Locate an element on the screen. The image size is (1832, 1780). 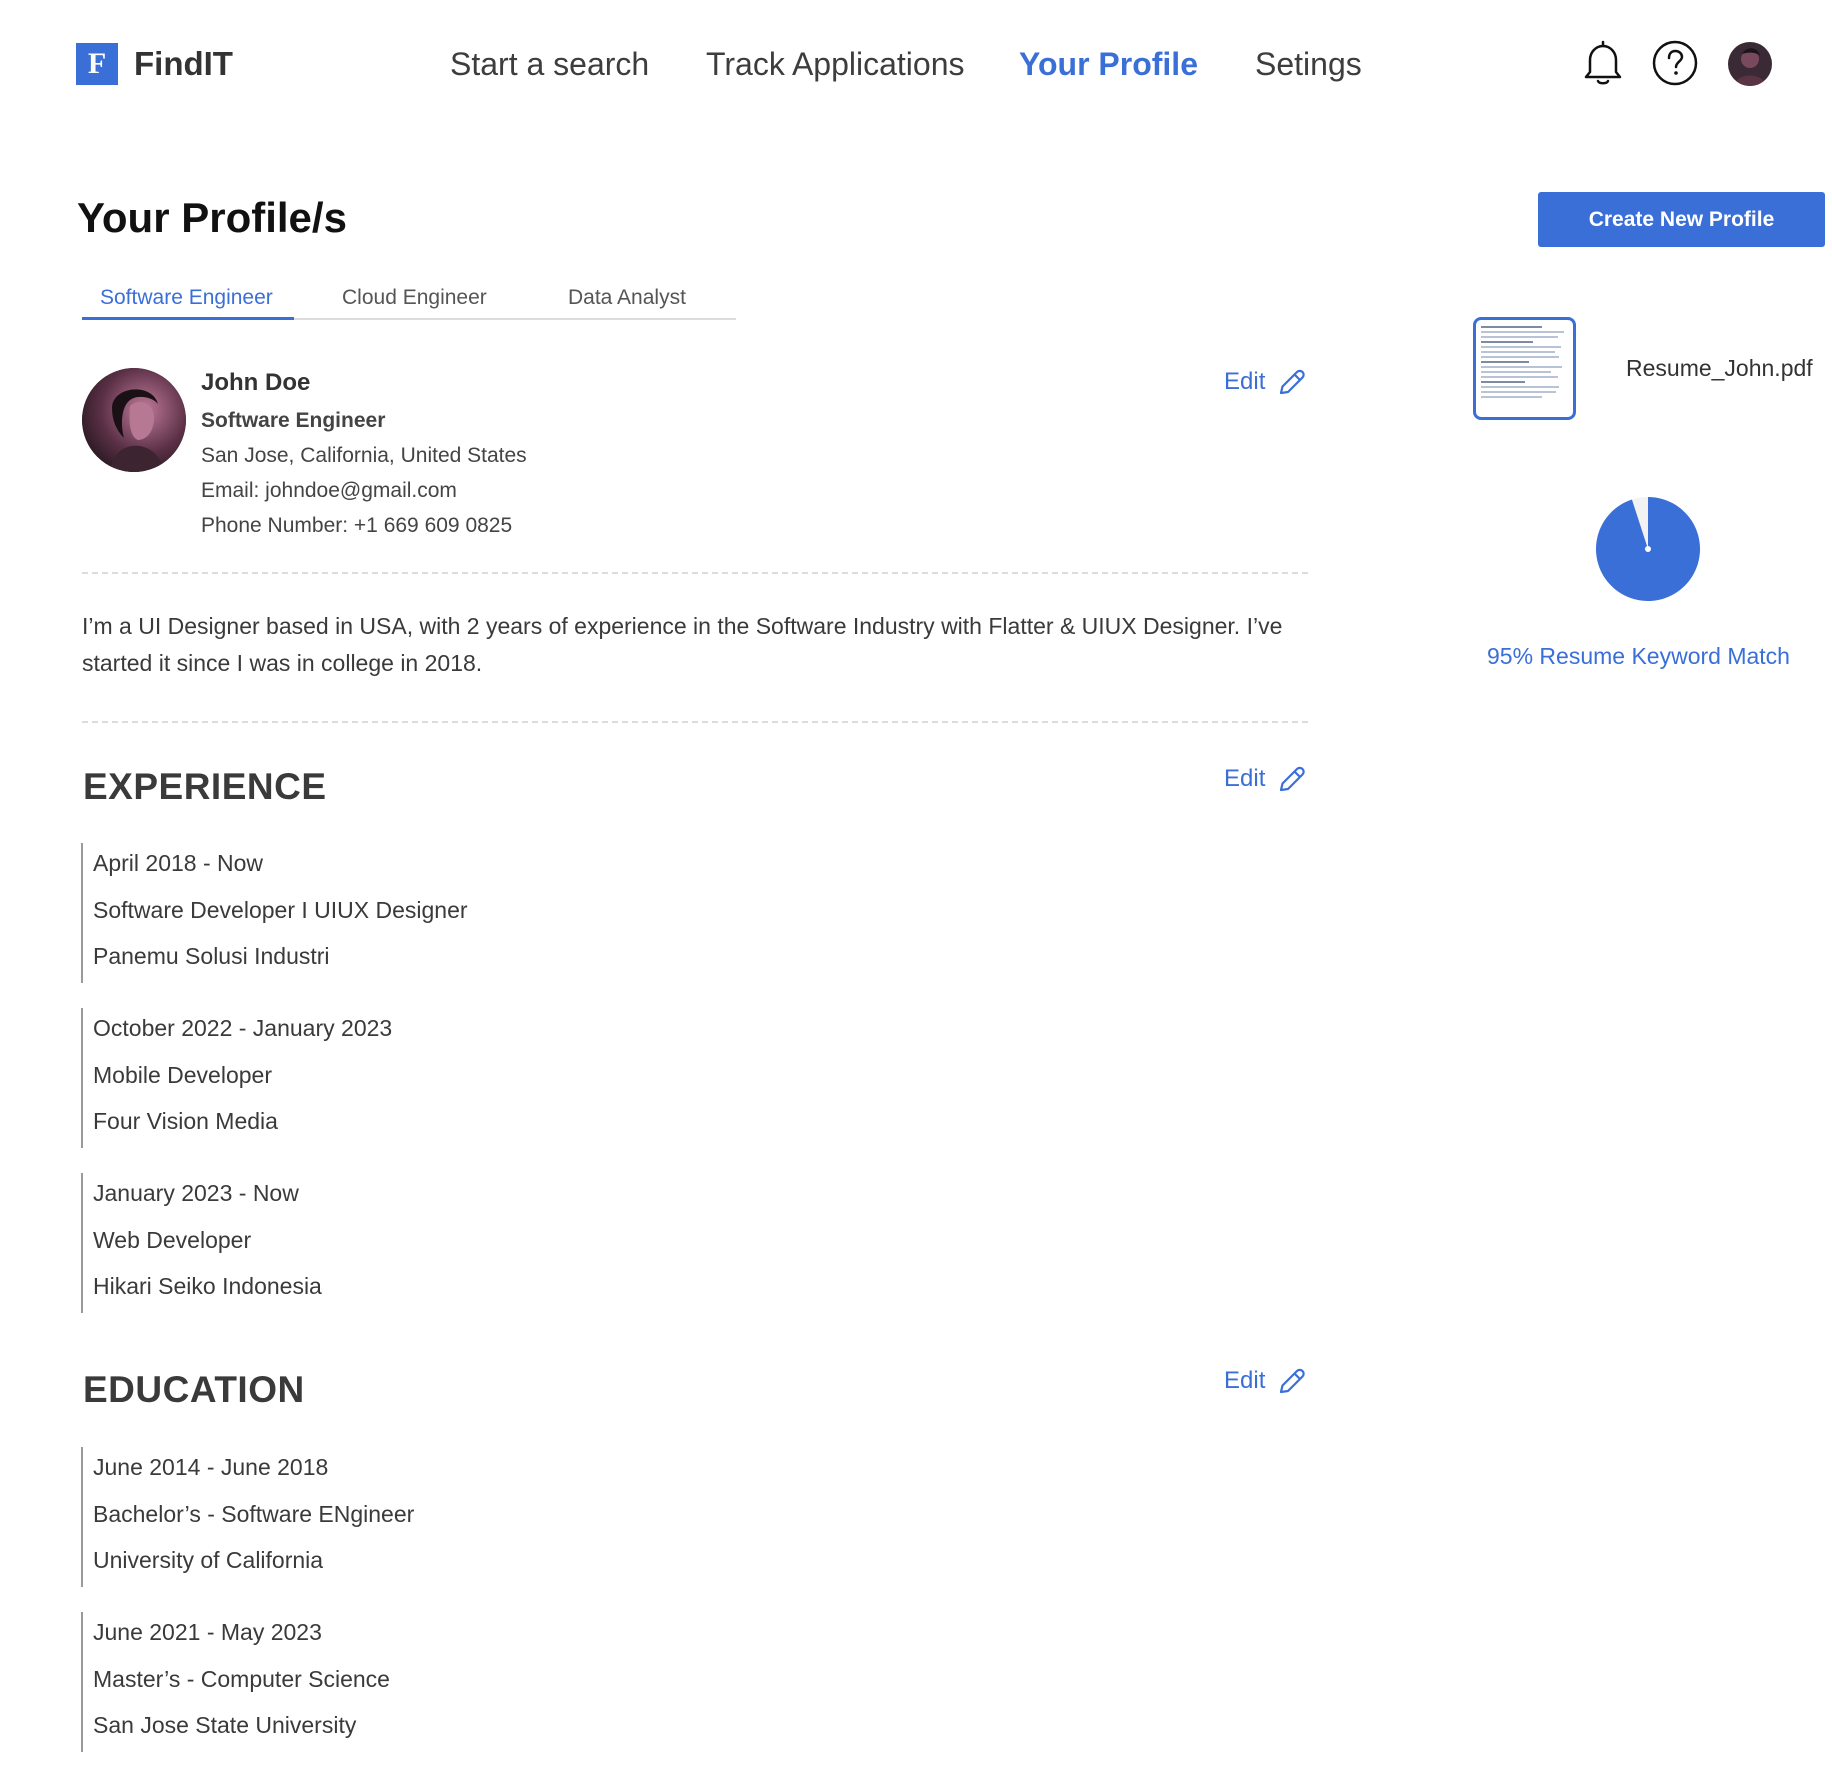
brand-name: FindIT is located at coordinates (183, 64).